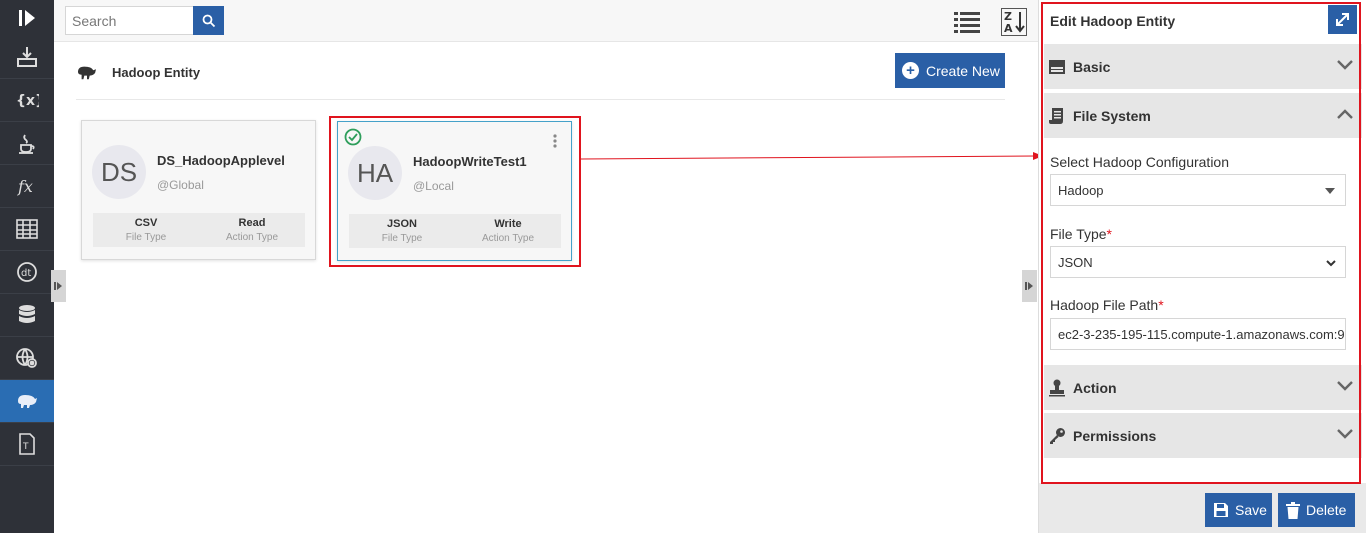 The height and width of the screenshot is (533, 1366). I want to click on create-new-button: + Create New, so click(950, 70).